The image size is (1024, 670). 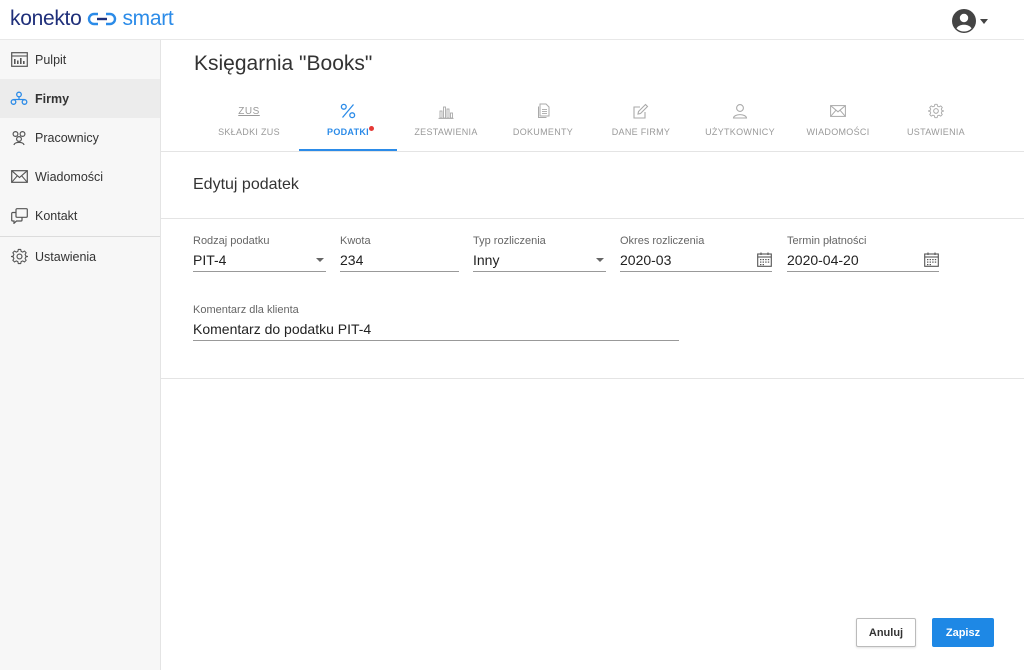 I want to click on tax-type-field: Rodzaj podatku PIT-4, so click(x=259, y=253).